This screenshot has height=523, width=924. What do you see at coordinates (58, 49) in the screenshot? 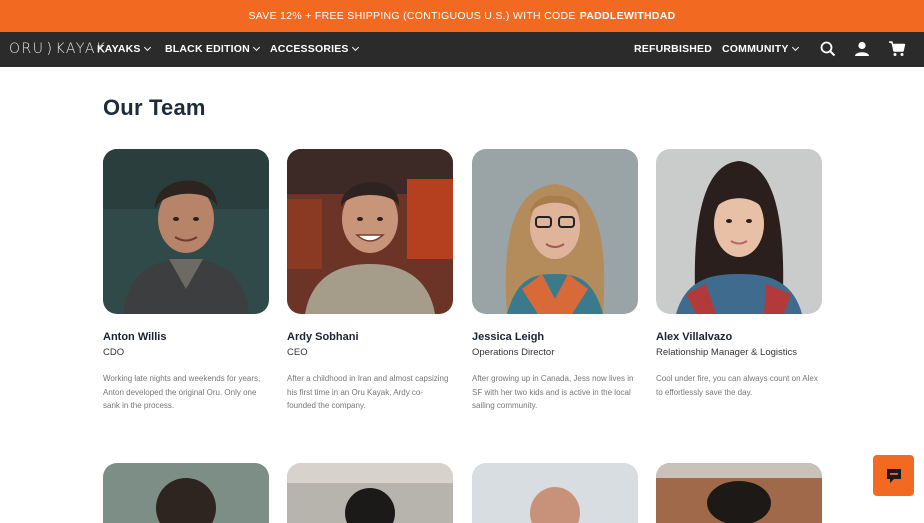
I see `logo: ORU) KAYAK` at bounding box center [58, 49].